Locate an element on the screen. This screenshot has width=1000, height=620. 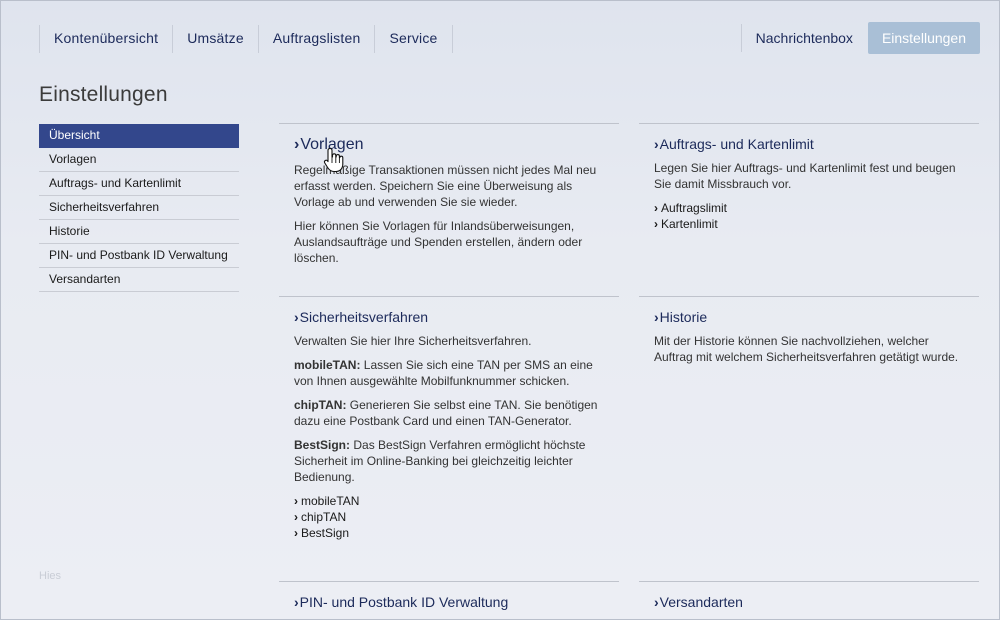
sidebar-item-pin-verwaltung: PIN- und Postbank ID Verwaltung is located at coordinates (139, 256).